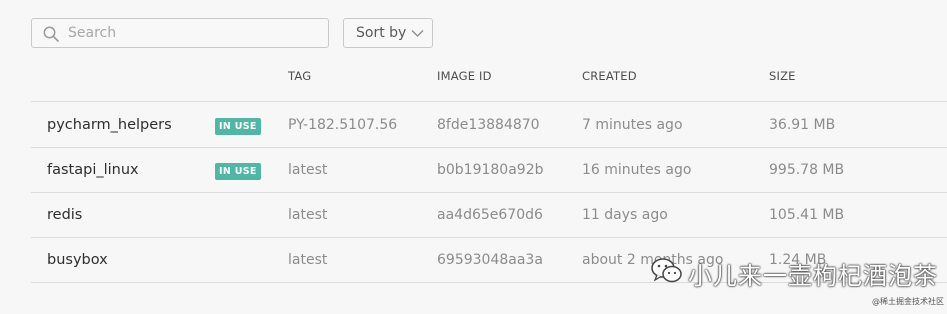 Image resolution: width=947 pixels, height=314 pixels. Describe the element at coordinates (93, 170) in the screenshot. I see `image-name: fastapi_linux` at that location.